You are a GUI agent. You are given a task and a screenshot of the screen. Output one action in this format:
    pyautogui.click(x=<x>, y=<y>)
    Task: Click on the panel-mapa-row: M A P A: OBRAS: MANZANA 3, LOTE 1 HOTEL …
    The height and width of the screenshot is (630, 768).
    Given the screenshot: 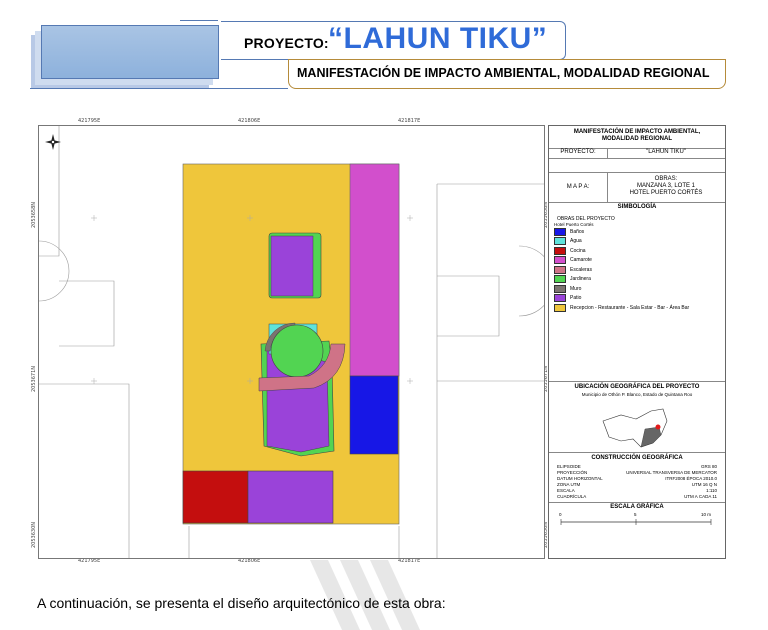 What is the action you would take?
    pyautogui.click(x=637, y=187)
    